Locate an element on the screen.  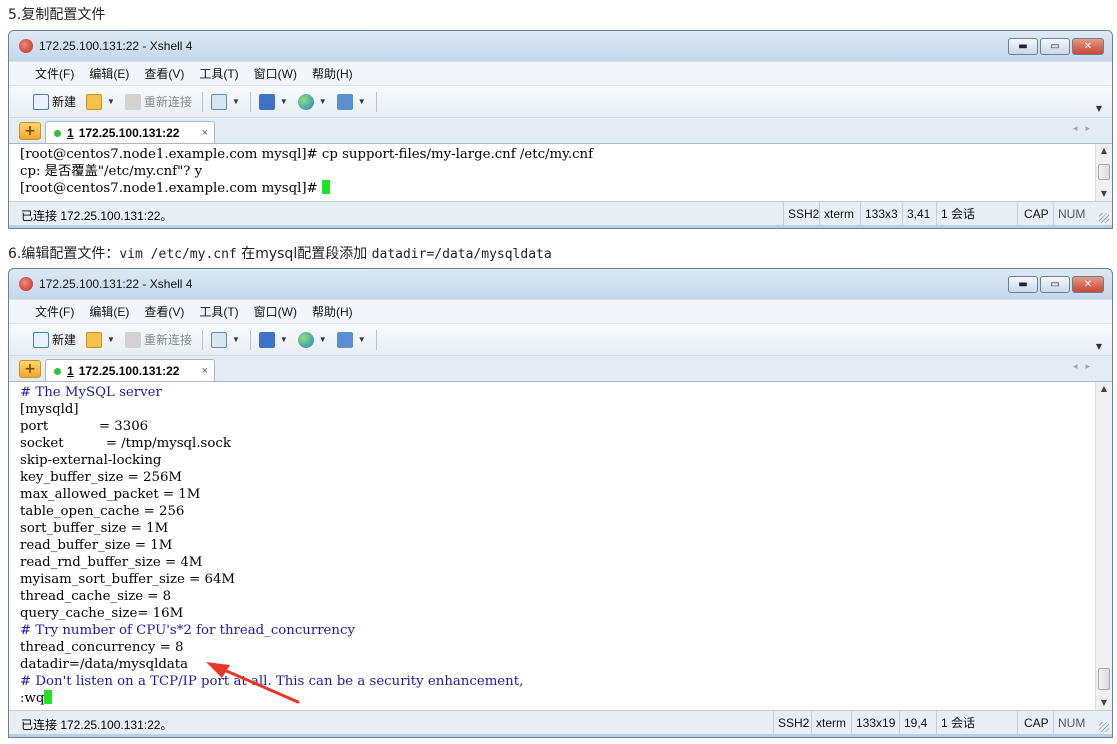
terminal-line-text: cp: 是否覆盖"/etc/my.cnf"? y is located at coordinates (111, 171).